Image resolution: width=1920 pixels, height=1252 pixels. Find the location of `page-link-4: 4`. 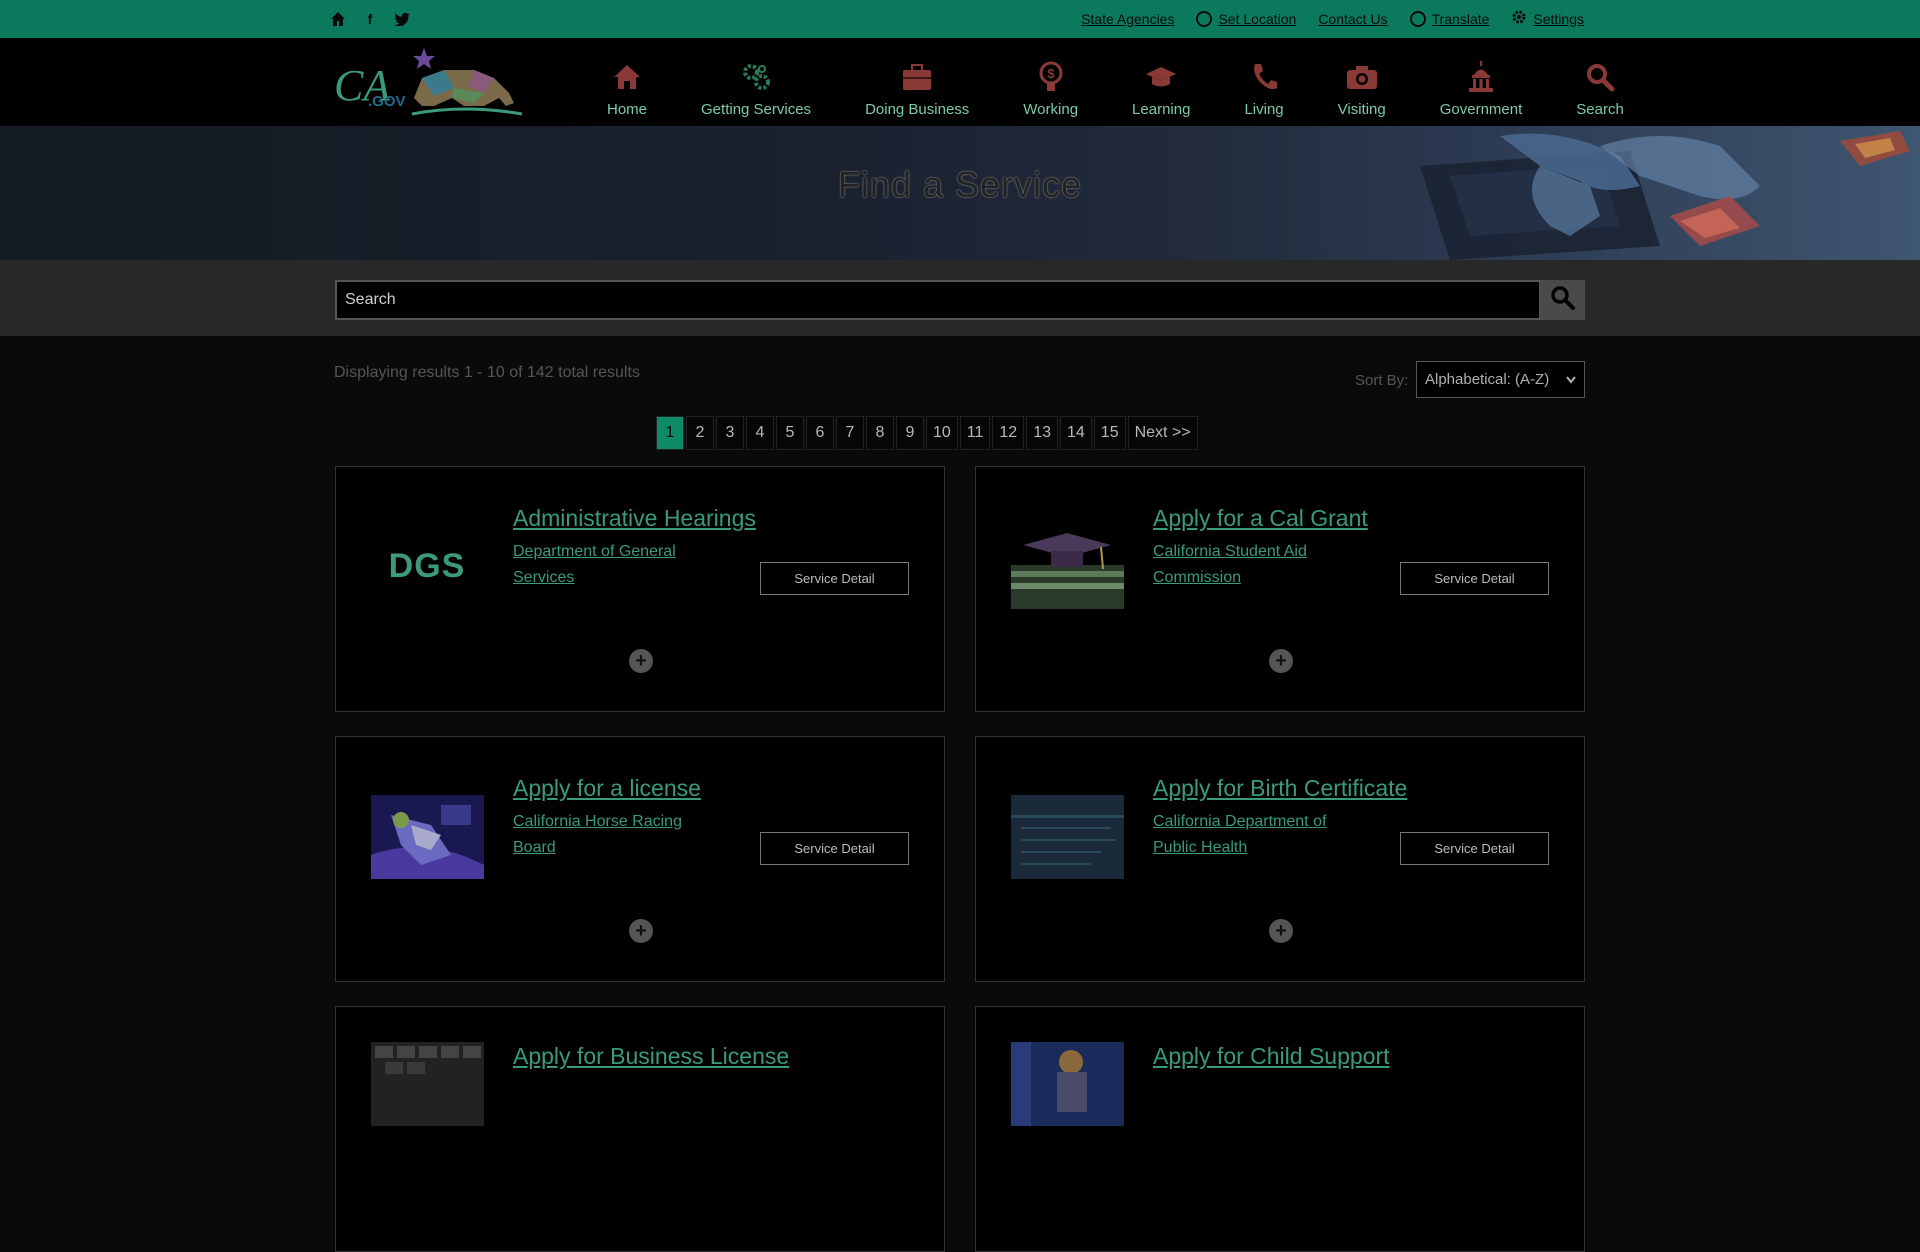

page-link-4: 4 is located at coordinates (760, 433).